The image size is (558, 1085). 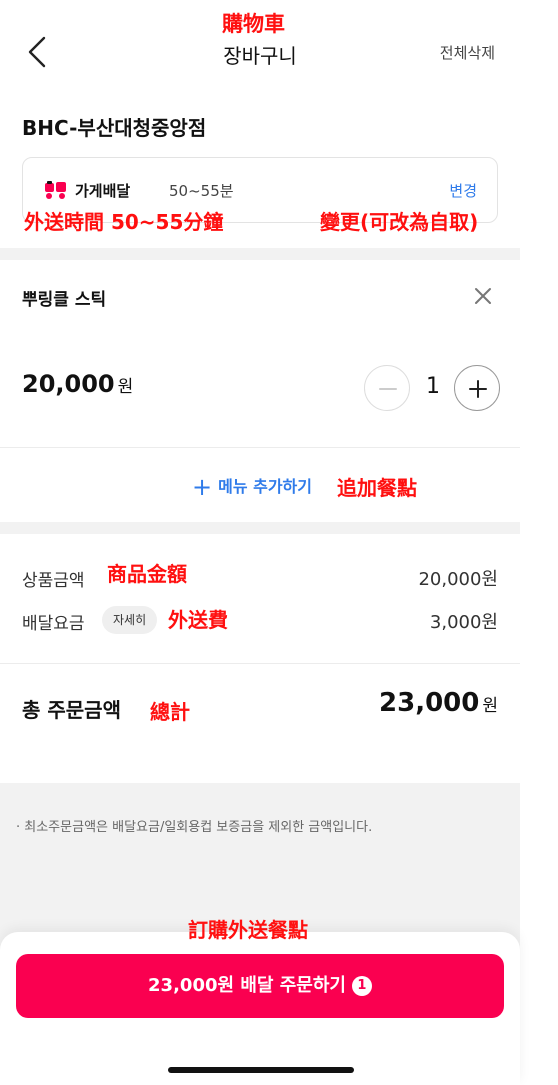 I want to click on add-menu-label: 메뉴 추가하기, so click(x=265, y=486).